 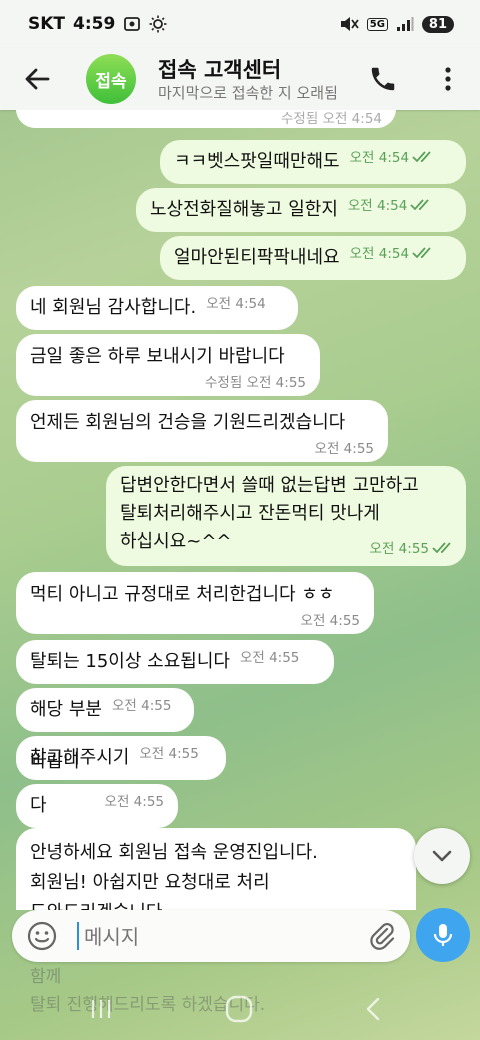 I want to click on battery-indicator: 81, so click(x=437, y=24).